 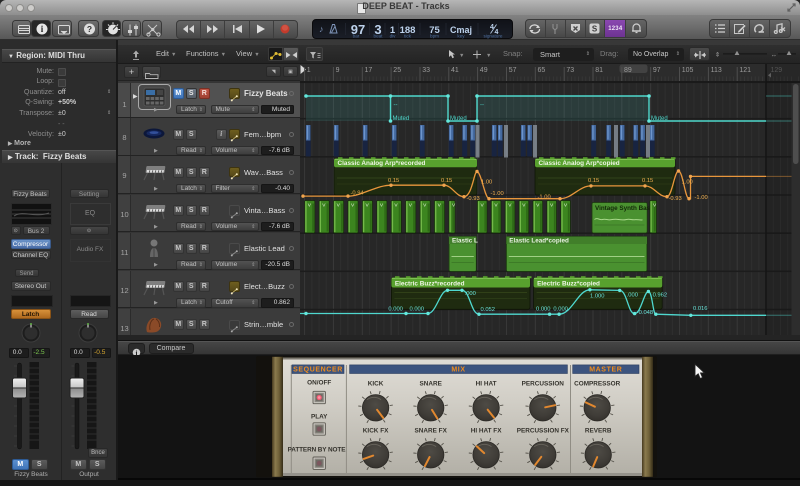 What do you see at coordinates (493, 36) in the screenshot?
I see `svg-text: signature` at bounding box center [493, 36].